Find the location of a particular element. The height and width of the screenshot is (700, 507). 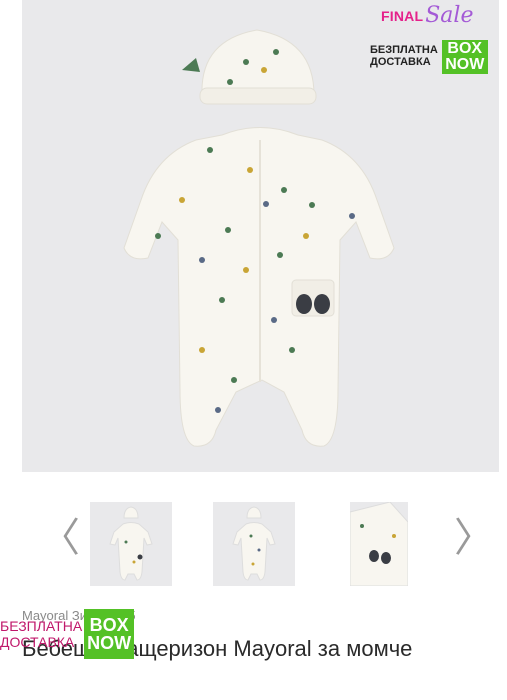

free-delivery-overlay-text: БЕЗПЛАТНА ДОСТАВКА is located at coordinates (41, 634).